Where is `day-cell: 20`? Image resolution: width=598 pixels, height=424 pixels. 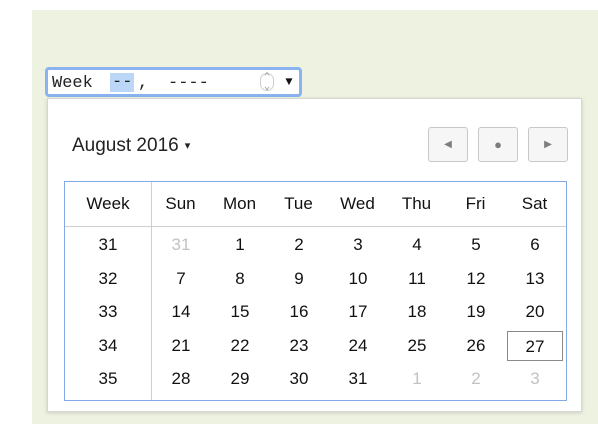 day-cell: 20 is located at coordinates (535, 312).